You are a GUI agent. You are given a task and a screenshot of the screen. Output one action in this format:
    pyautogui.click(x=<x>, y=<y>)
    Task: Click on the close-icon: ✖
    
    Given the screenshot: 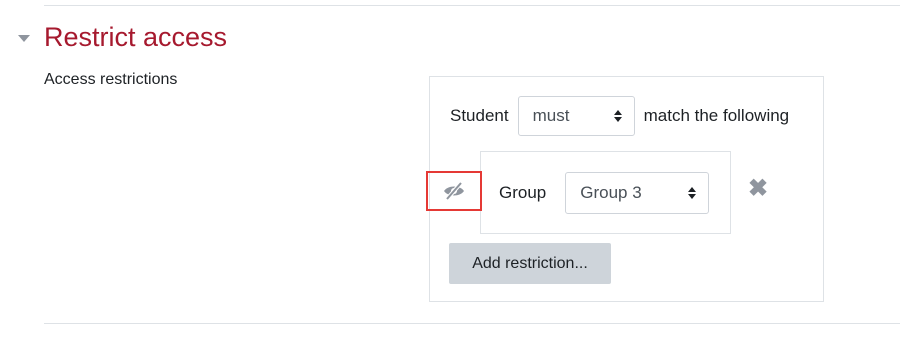 What is the action you would take?
    pyautogui.click(x=758, y=189)
    